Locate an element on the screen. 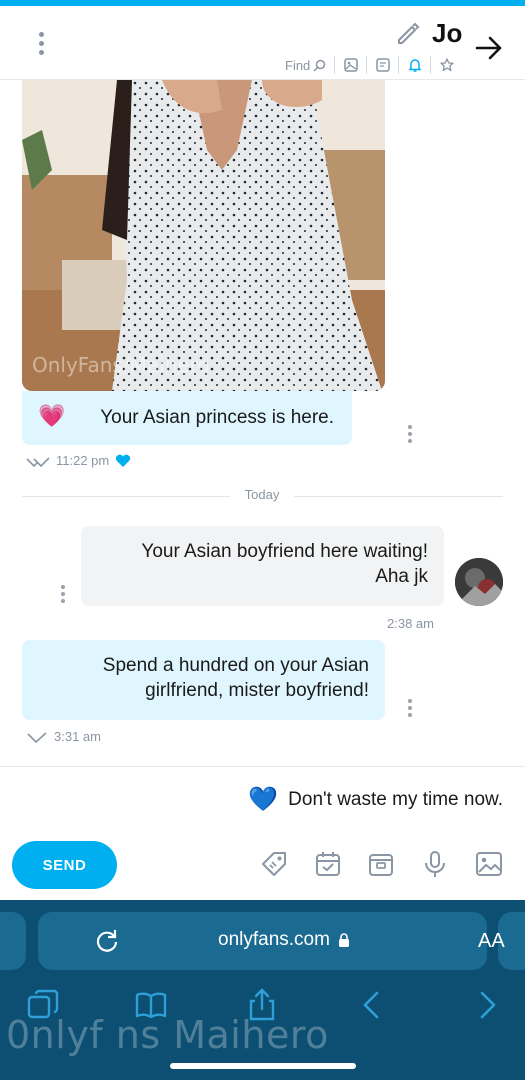 This screenshot has width=525, height=1080. find-button: Find is located at coordinates (310, 65).